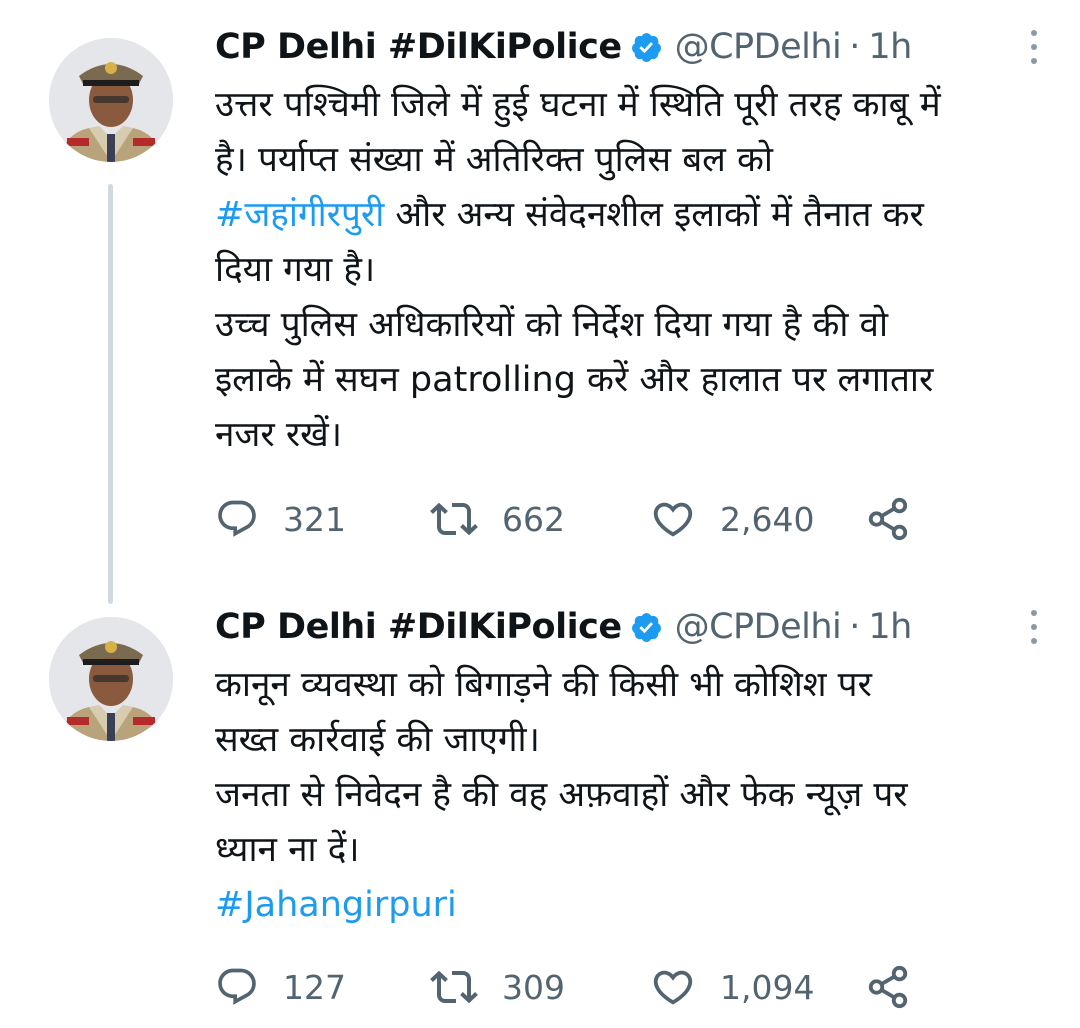 Image resolution: width=1080 pixels, height=1028 pixels. I want to click on tweet-text-line: सख्त कार्रवाई की जाएगी।, so click(632, 740).